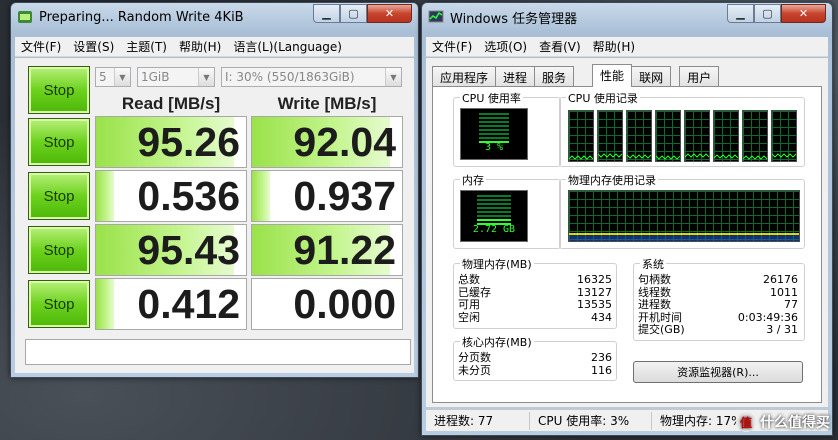 This screenshot has height=440, width=838. What do you see at coordinates (93, 46) in the screenshot?
I see `cdm-menu-settings: 设置(S)` at bounding box center [93, 46].